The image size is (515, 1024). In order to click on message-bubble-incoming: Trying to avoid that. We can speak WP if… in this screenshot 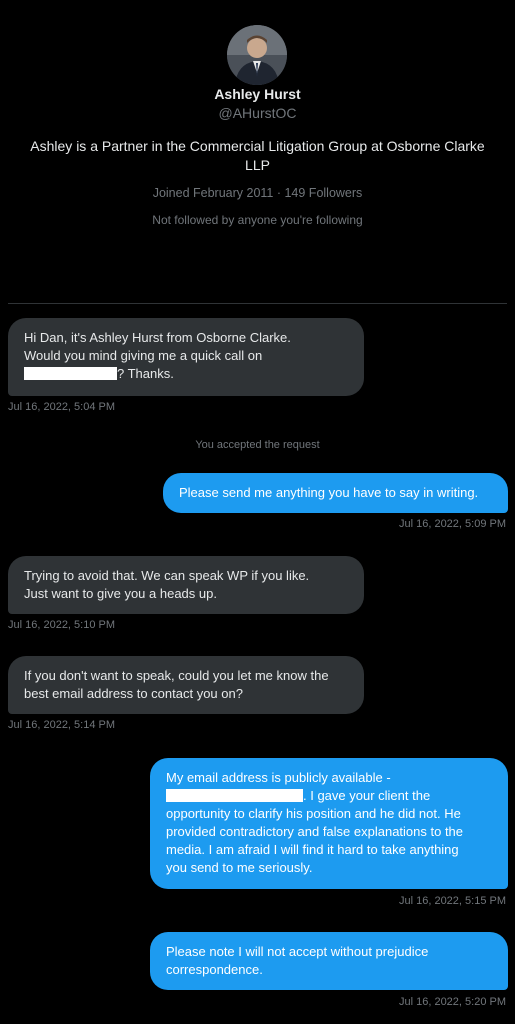, I will do `click(186, 585)`.